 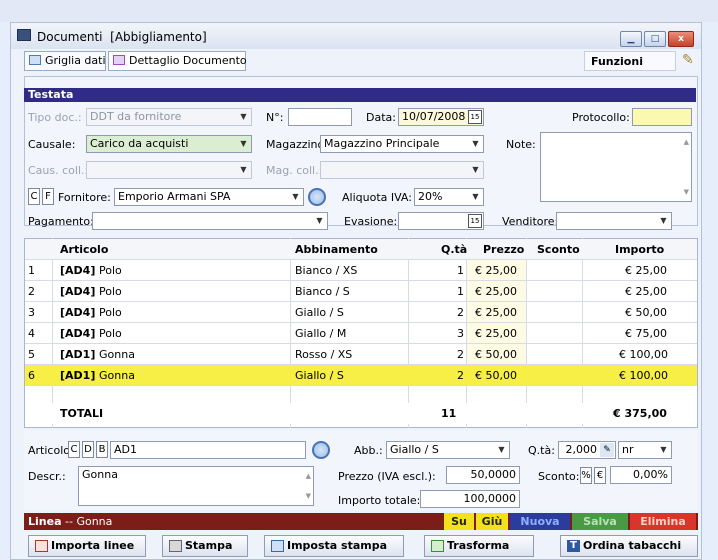 I want to click on fornitore-toggle-button: F, so click(x=48, y=196).